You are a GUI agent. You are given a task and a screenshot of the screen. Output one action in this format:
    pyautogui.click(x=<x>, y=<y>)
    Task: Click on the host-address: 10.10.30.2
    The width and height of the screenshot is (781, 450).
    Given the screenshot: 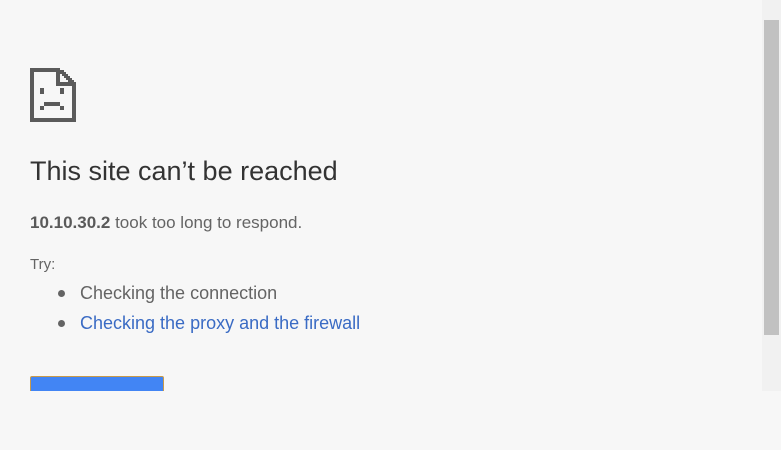 What is the action you would take?
    pyautogui.click(x=70, y=222)
    